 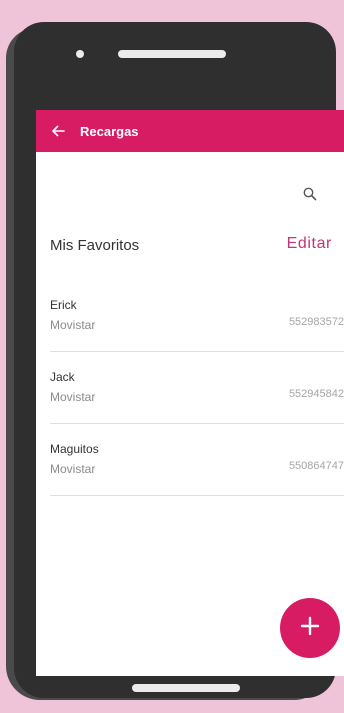 I want to click on arrow-left-icon, so click(x=58, y=131).